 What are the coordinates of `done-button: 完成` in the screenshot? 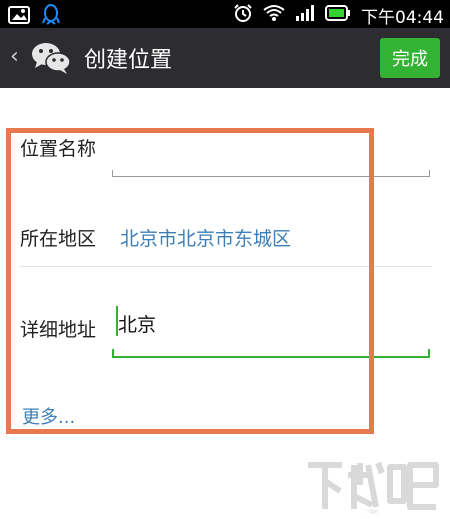 It's located at (410, 58).